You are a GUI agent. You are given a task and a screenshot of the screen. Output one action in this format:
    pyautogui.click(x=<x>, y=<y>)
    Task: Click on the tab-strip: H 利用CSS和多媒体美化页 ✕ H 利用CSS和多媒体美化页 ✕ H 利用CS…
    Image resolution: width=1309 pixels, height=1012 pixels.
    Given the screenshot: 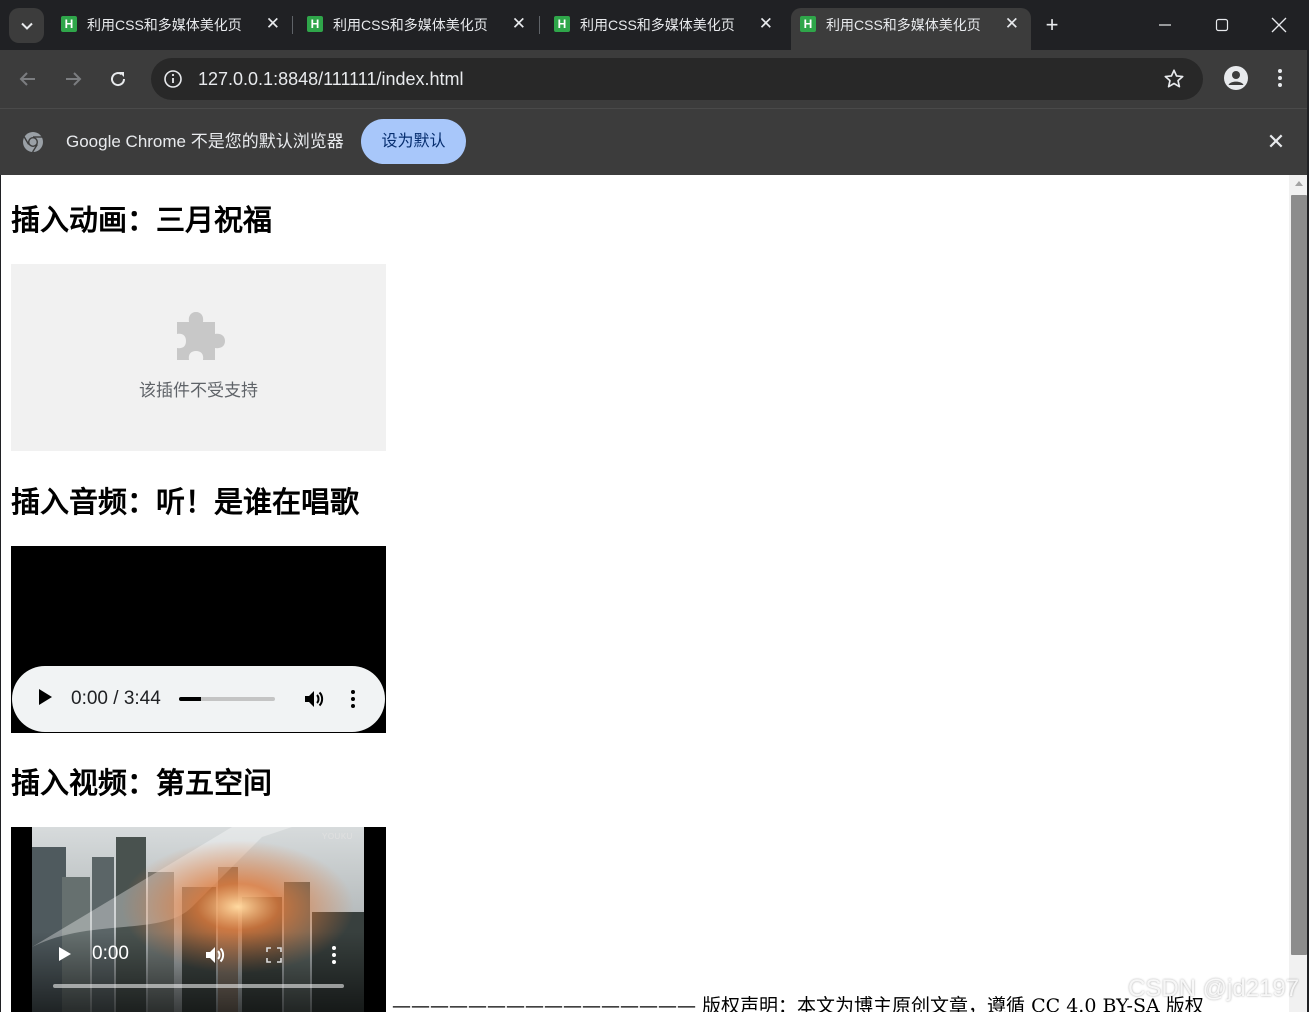 What is the action you would take?
    pyautogui.click(x=654, y=25)
    